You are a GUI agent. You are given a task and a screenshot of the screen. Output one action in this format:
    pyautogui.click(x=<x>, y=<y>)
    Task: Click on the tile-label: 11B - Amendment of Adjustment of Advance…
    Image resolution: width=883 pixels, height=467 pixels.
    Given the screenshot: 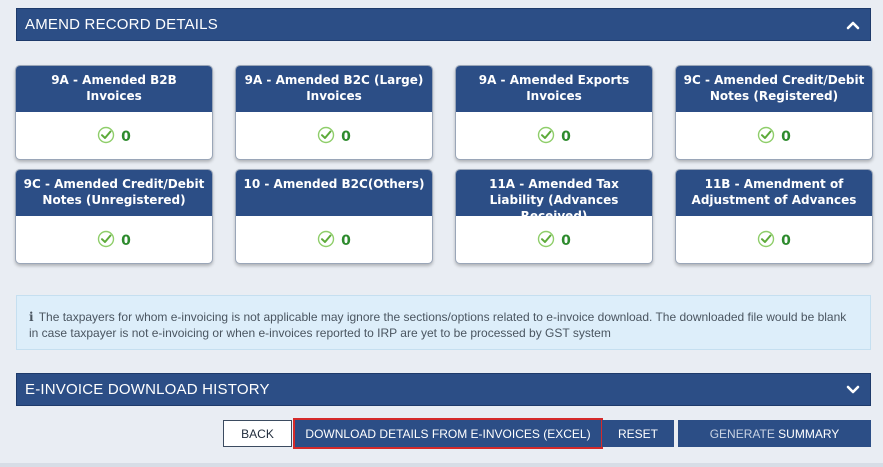 What is the action you would take?
    pyautogui.click(x=774, y=193)
    